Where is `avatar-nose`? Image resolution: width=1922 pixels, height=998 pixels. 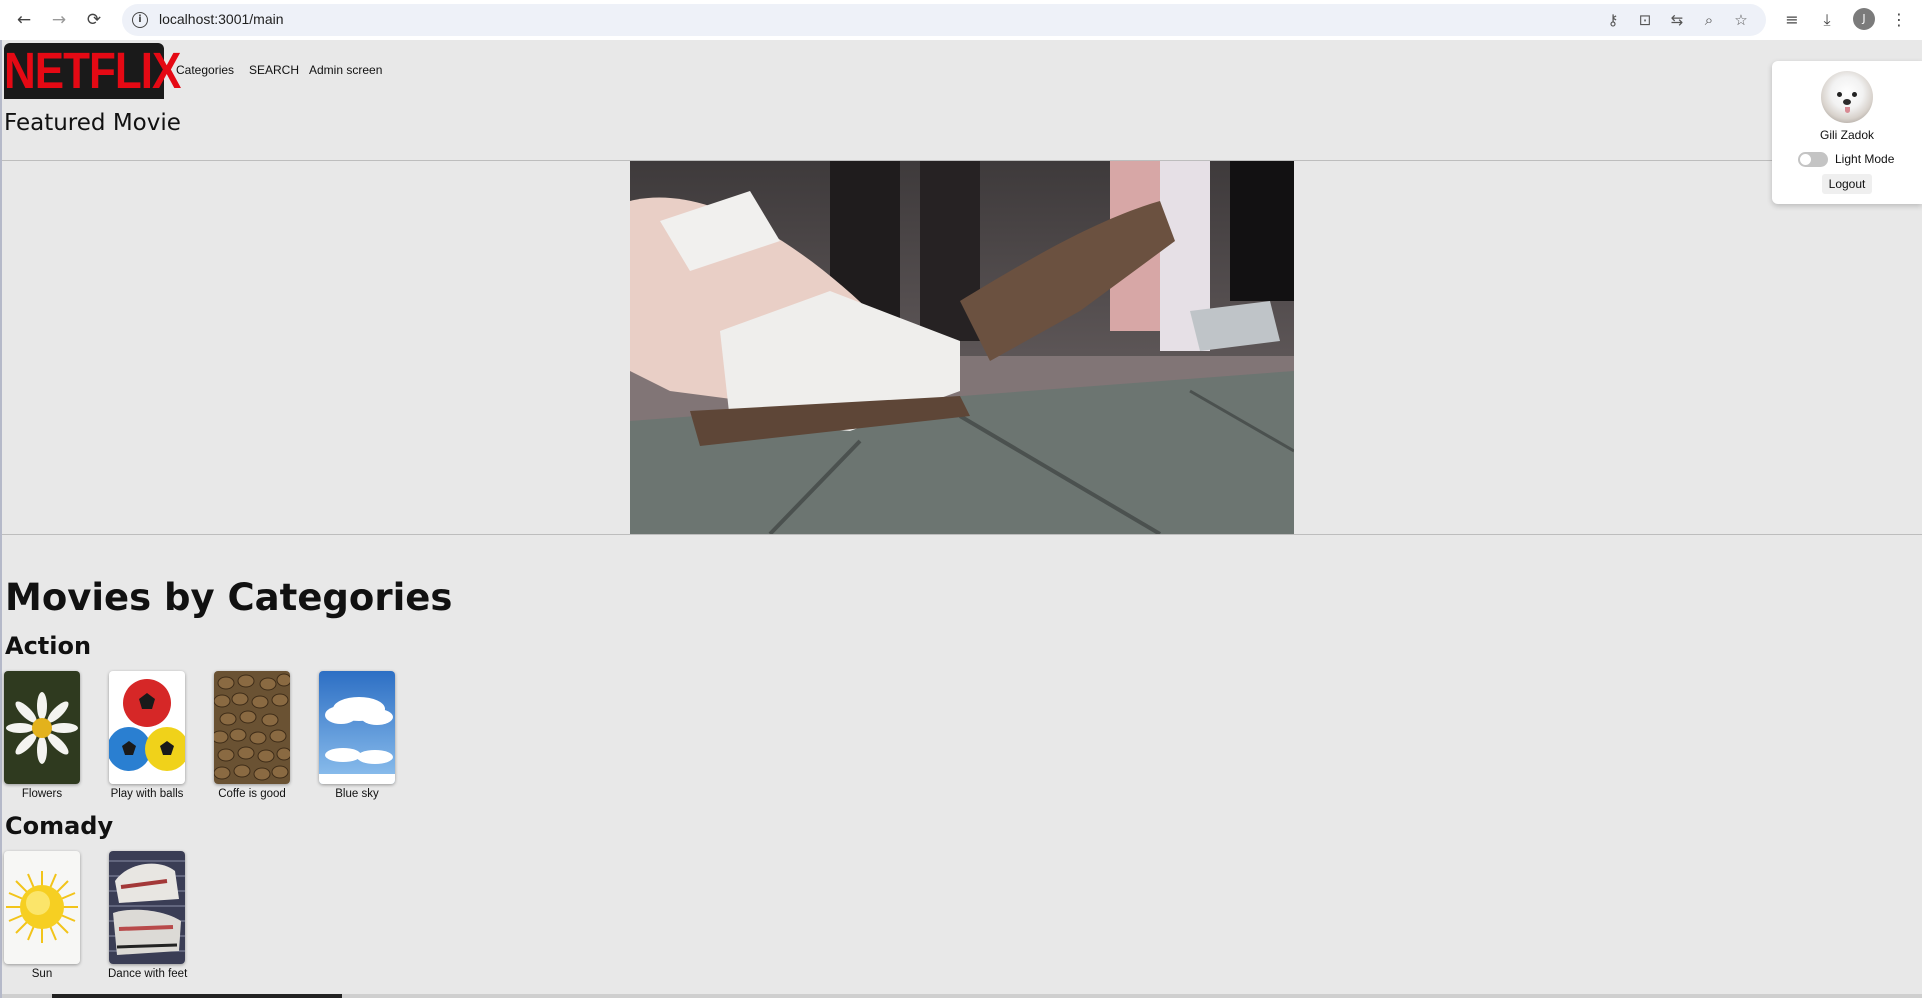
avatar-nose is located at coordinates (1847, 102).